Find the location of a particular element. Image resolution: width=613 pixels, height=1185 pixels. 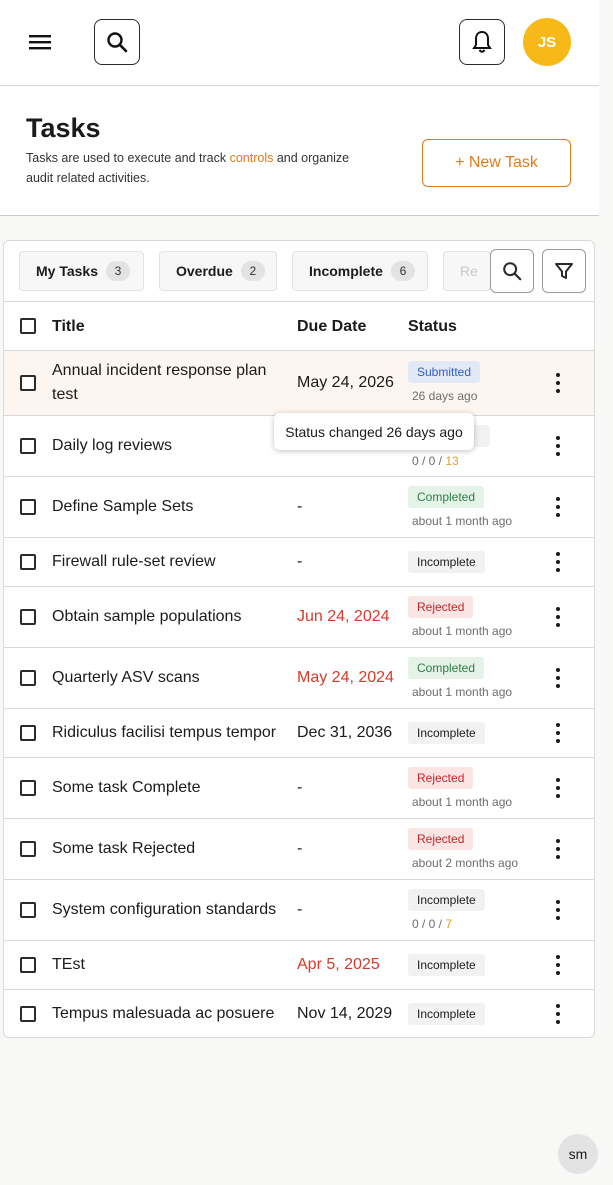

filter-button is located at coordinates (564, 271).